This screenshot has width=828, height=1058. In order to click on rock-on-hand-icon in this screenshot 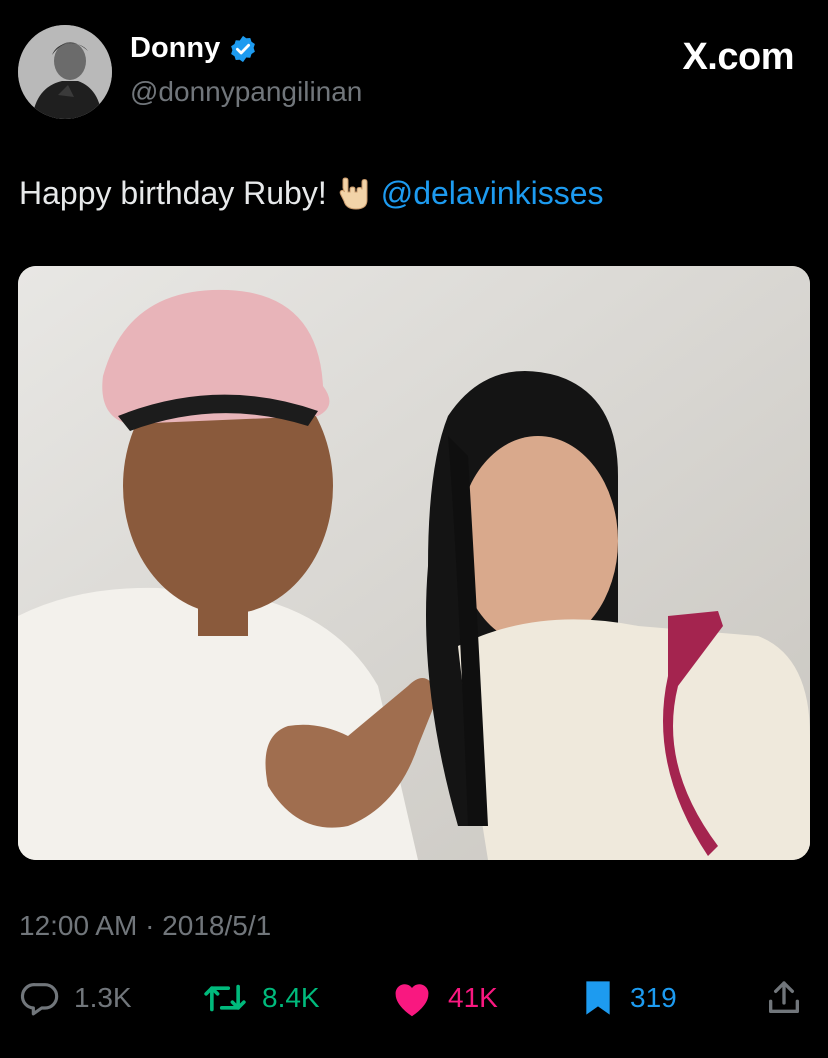, I will do `click(354, 194)`.